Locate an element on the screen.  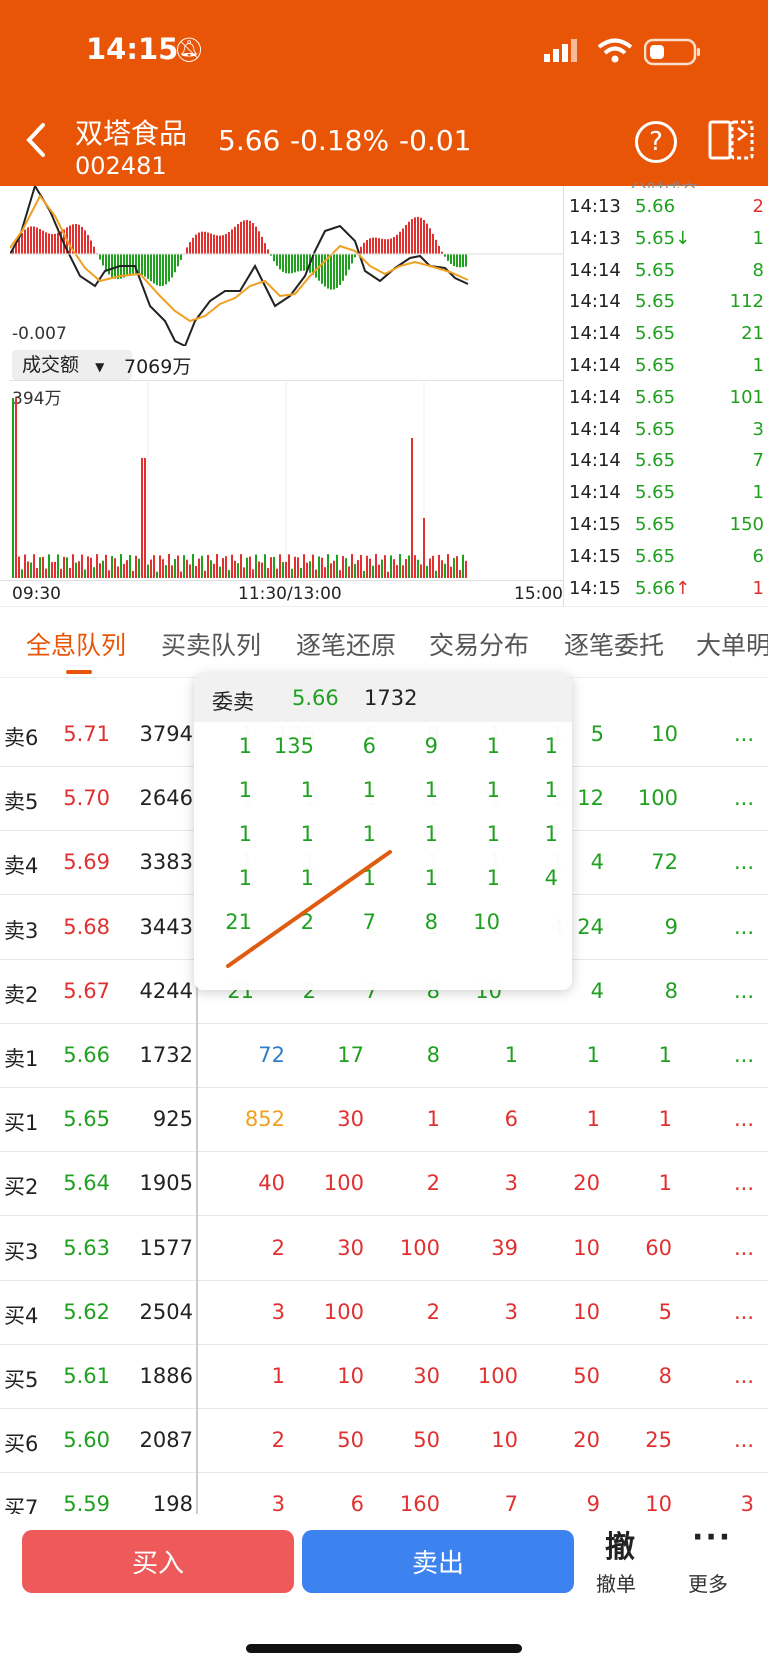
cancel-order-icon: 撤 is located at coordinates (620, 1544).